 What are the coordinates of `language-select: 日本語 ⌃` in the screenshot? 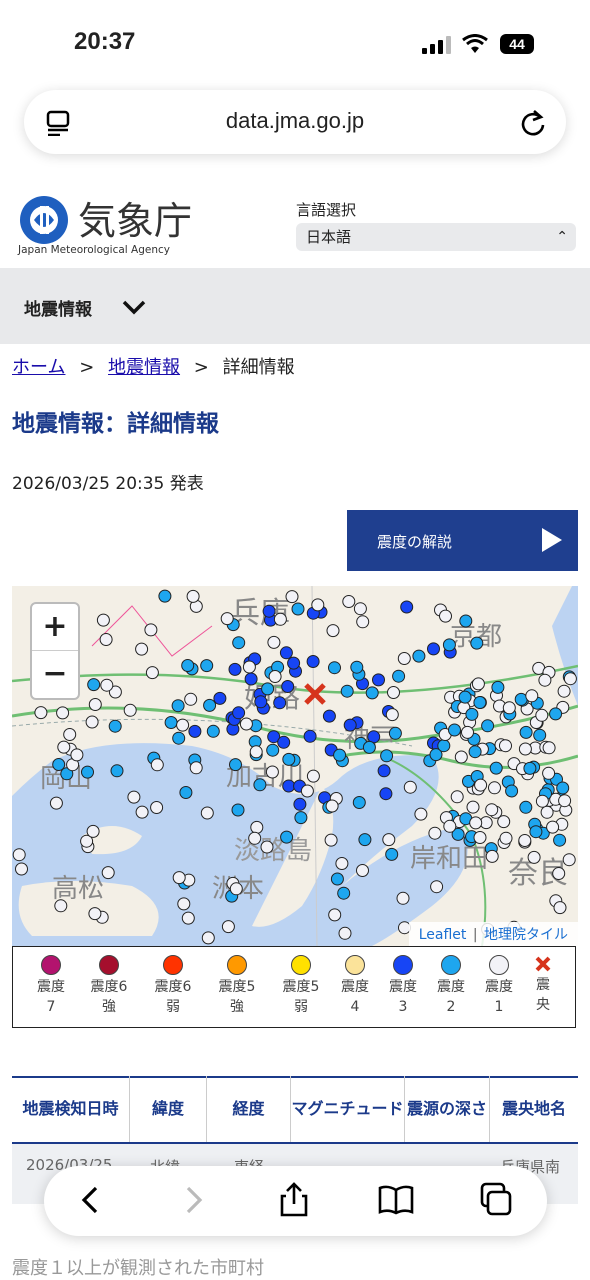 It's located at (436, 237).